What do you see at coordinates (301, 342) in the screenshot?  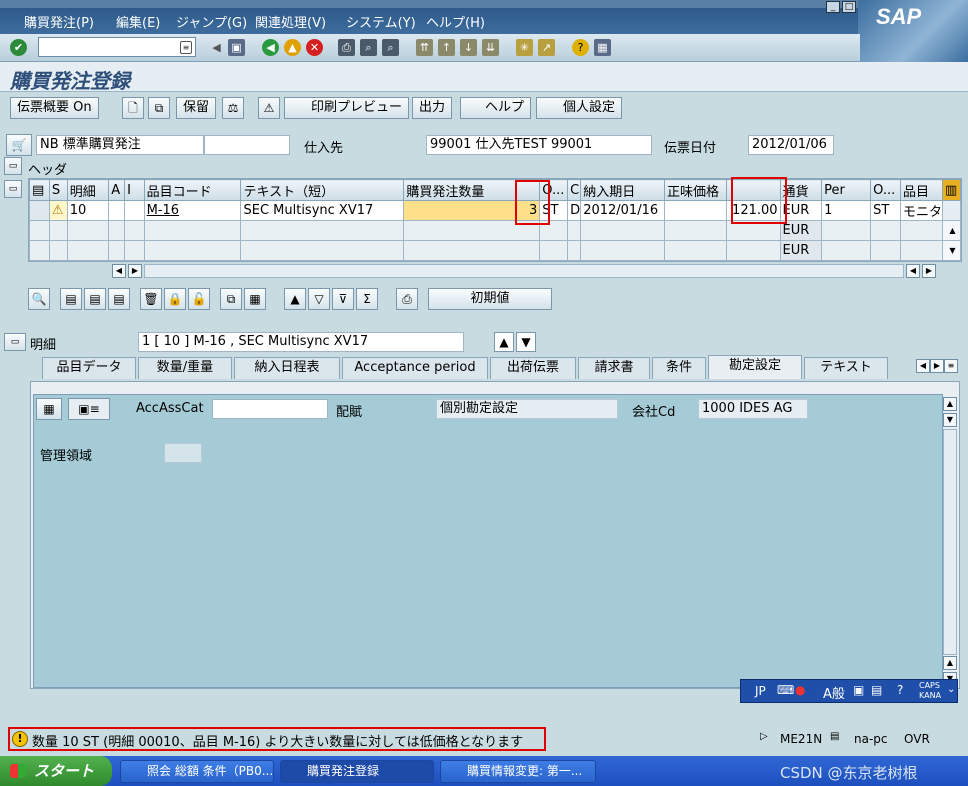 I see `item-selector: 1 [ 10 ] M-16 , SEC Multisync XV17` at bounding box center [301, 342].